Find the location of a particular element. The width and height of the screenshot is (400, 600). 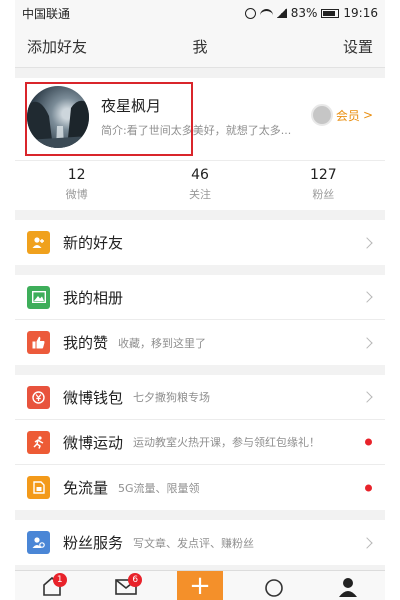

settings-button: 设置 is located at coordinates (358, 46).